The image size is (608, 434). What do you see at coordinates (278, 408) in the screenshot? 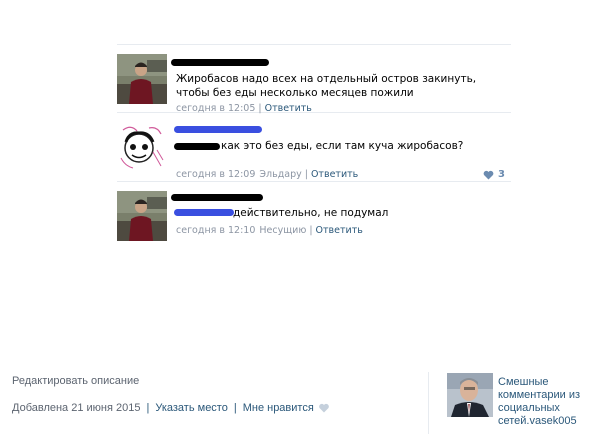
I see `like-button: Мне нравится` at bounding box center [278, 408].